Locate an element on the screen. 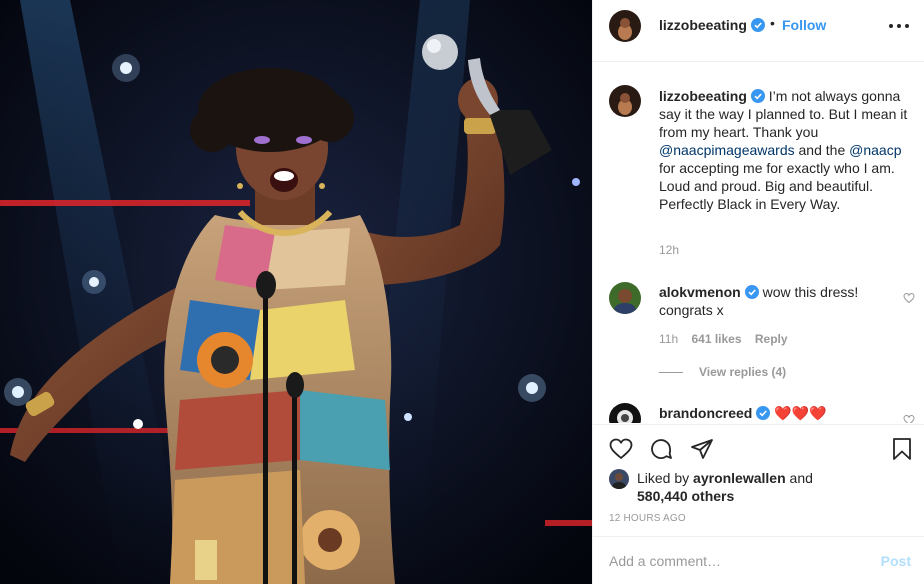 The height and width of the screenshot is (584, 924). caption-body-2: and the is located at coordinates (822, 150).